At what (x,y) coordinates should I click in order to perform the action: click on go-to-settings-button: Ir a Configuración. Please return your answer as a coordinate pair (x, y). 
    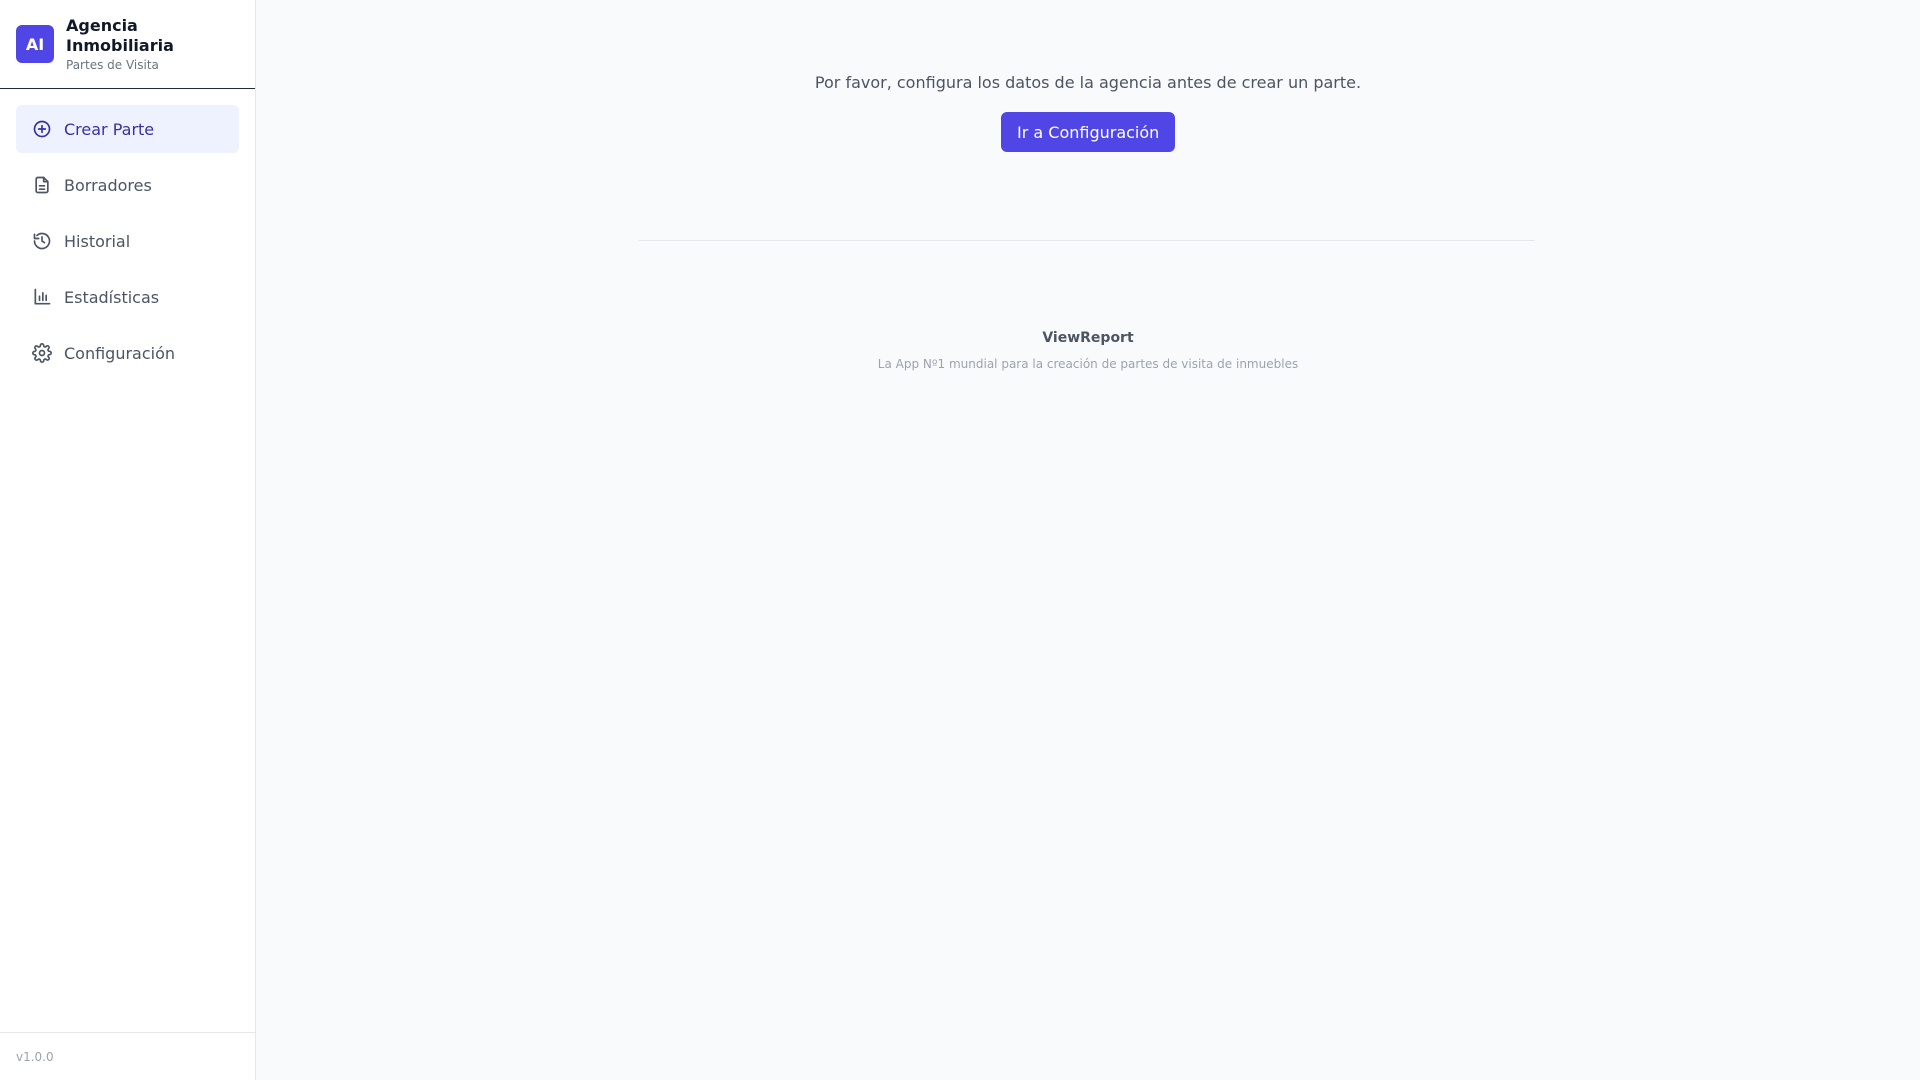
    Looking at the image, I should click on (1088, 132).